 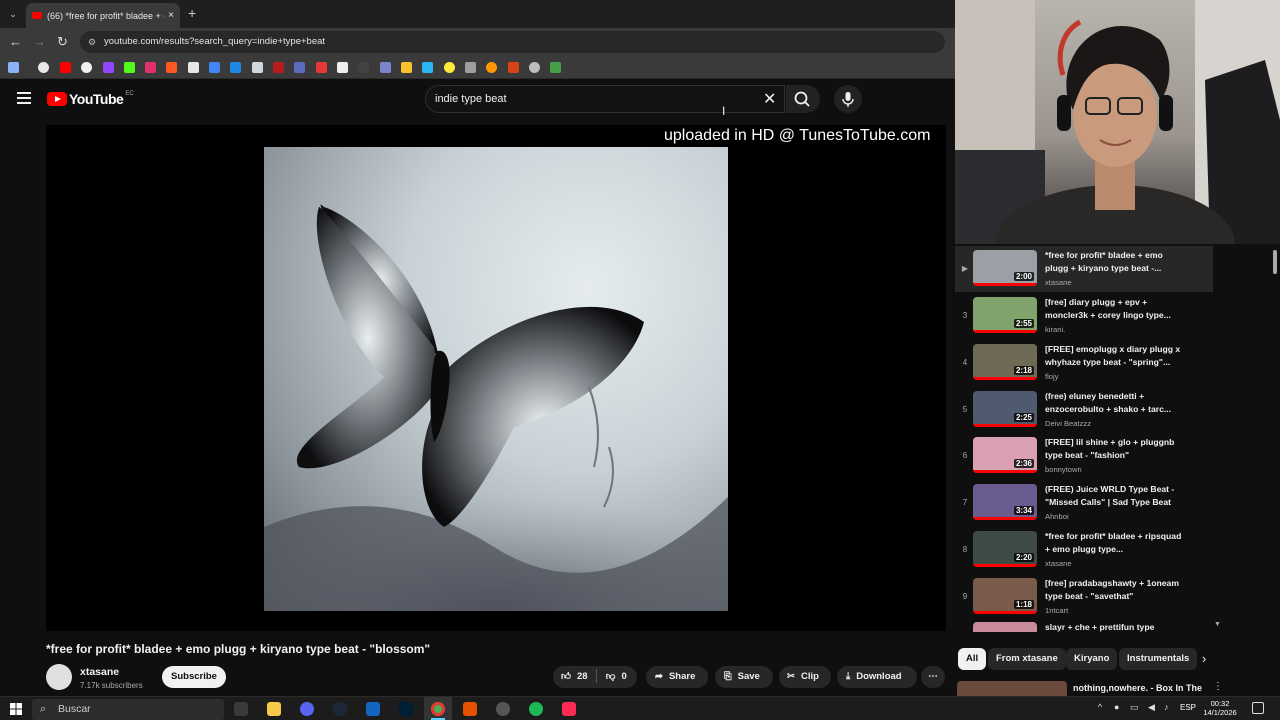 I want to click on bookmark-sheets-icon, so click(x=555, y=67).